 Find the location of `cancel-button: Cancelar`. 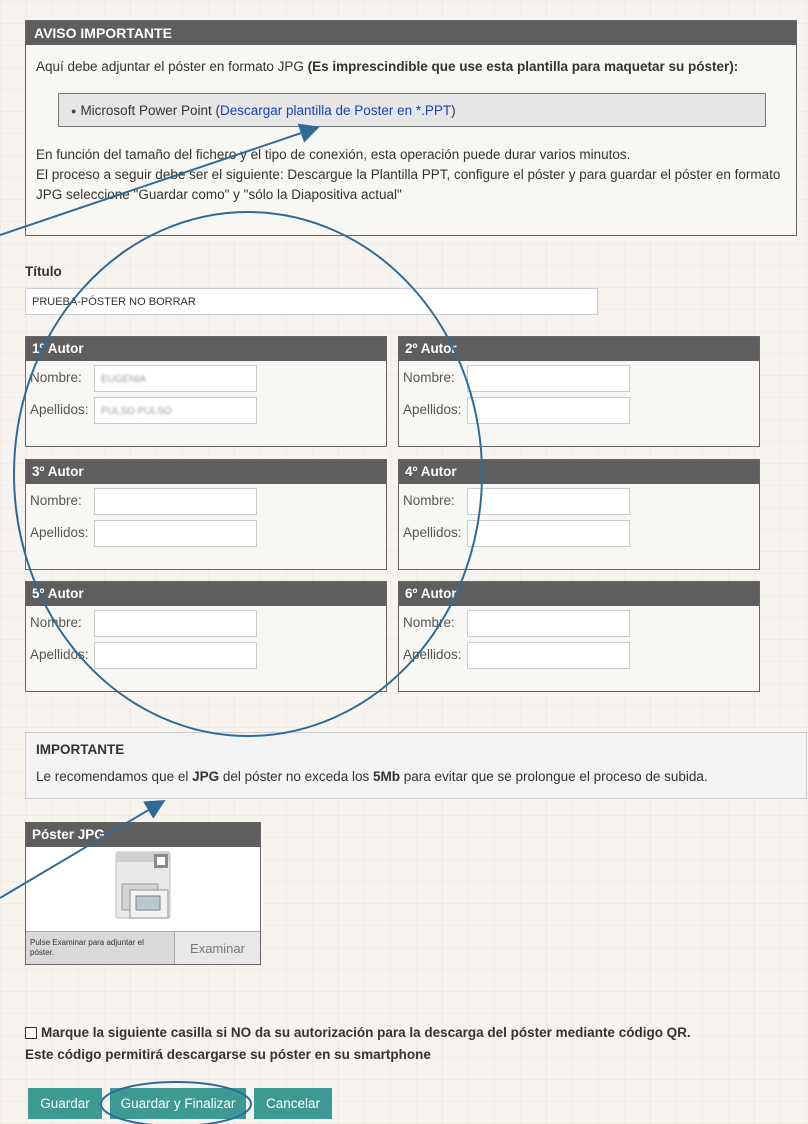

cancel-button: Cancelar is located at coordinates (293, 1103).